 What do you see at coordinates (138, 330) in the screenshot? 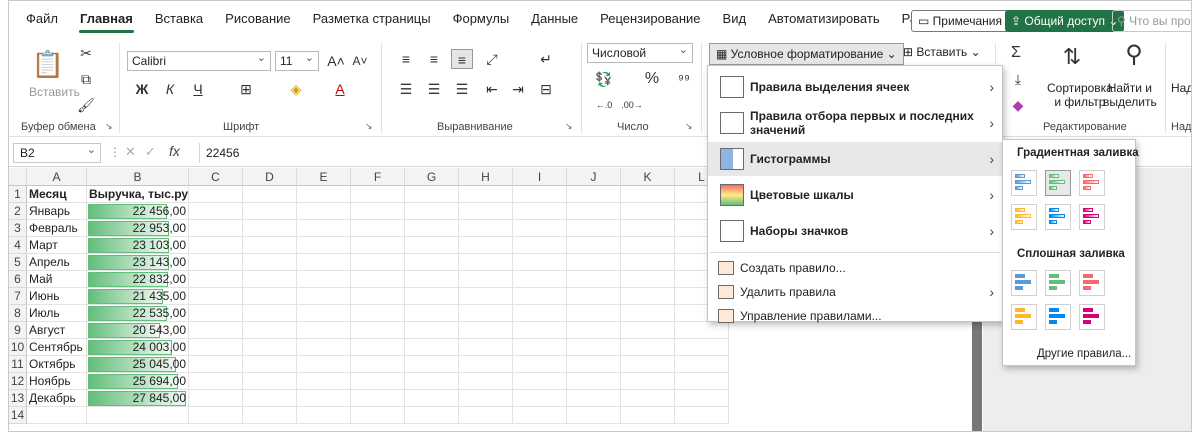
I see `cell-b: 20 543,00` at bounding box center [138, 330].